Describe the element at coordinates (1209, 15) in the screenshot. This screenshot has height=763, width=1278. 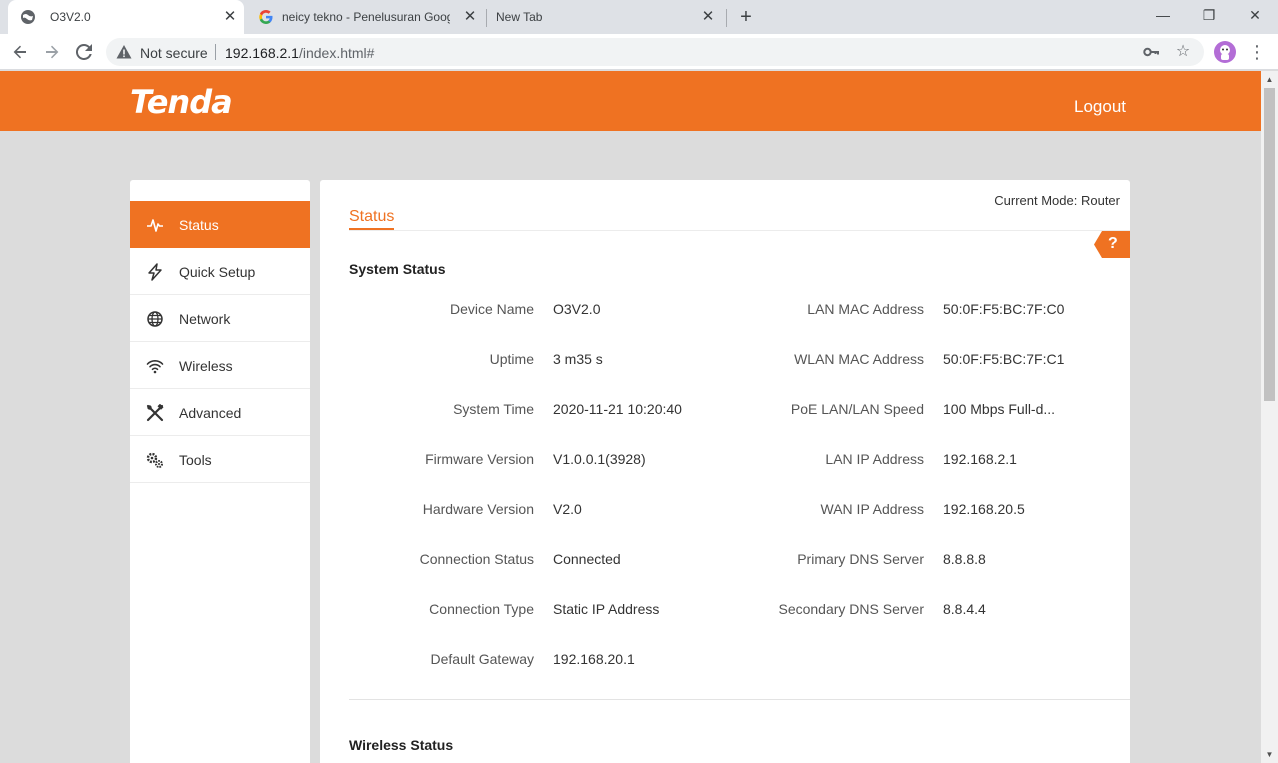
I see `restore-window-button: ❐` at that location.